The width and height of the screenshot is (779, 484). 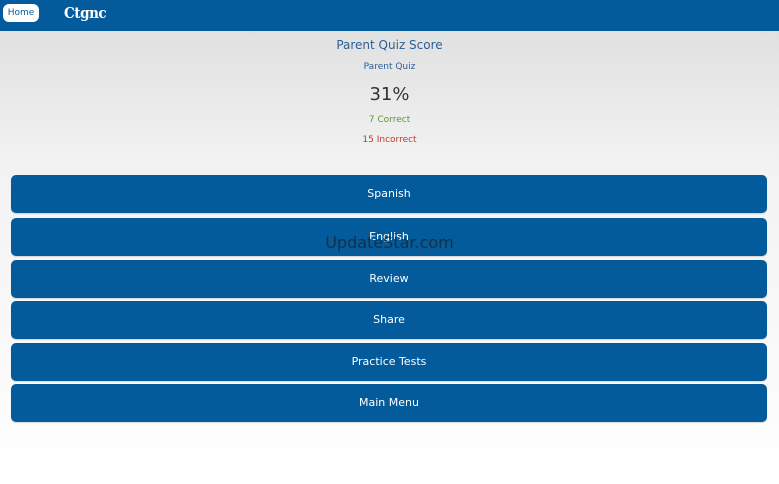 What do you see at coordinates (389, 362) in the screenshot?
I see `practice-tests-button: Practice Tests` at bounding box center [389, 362].